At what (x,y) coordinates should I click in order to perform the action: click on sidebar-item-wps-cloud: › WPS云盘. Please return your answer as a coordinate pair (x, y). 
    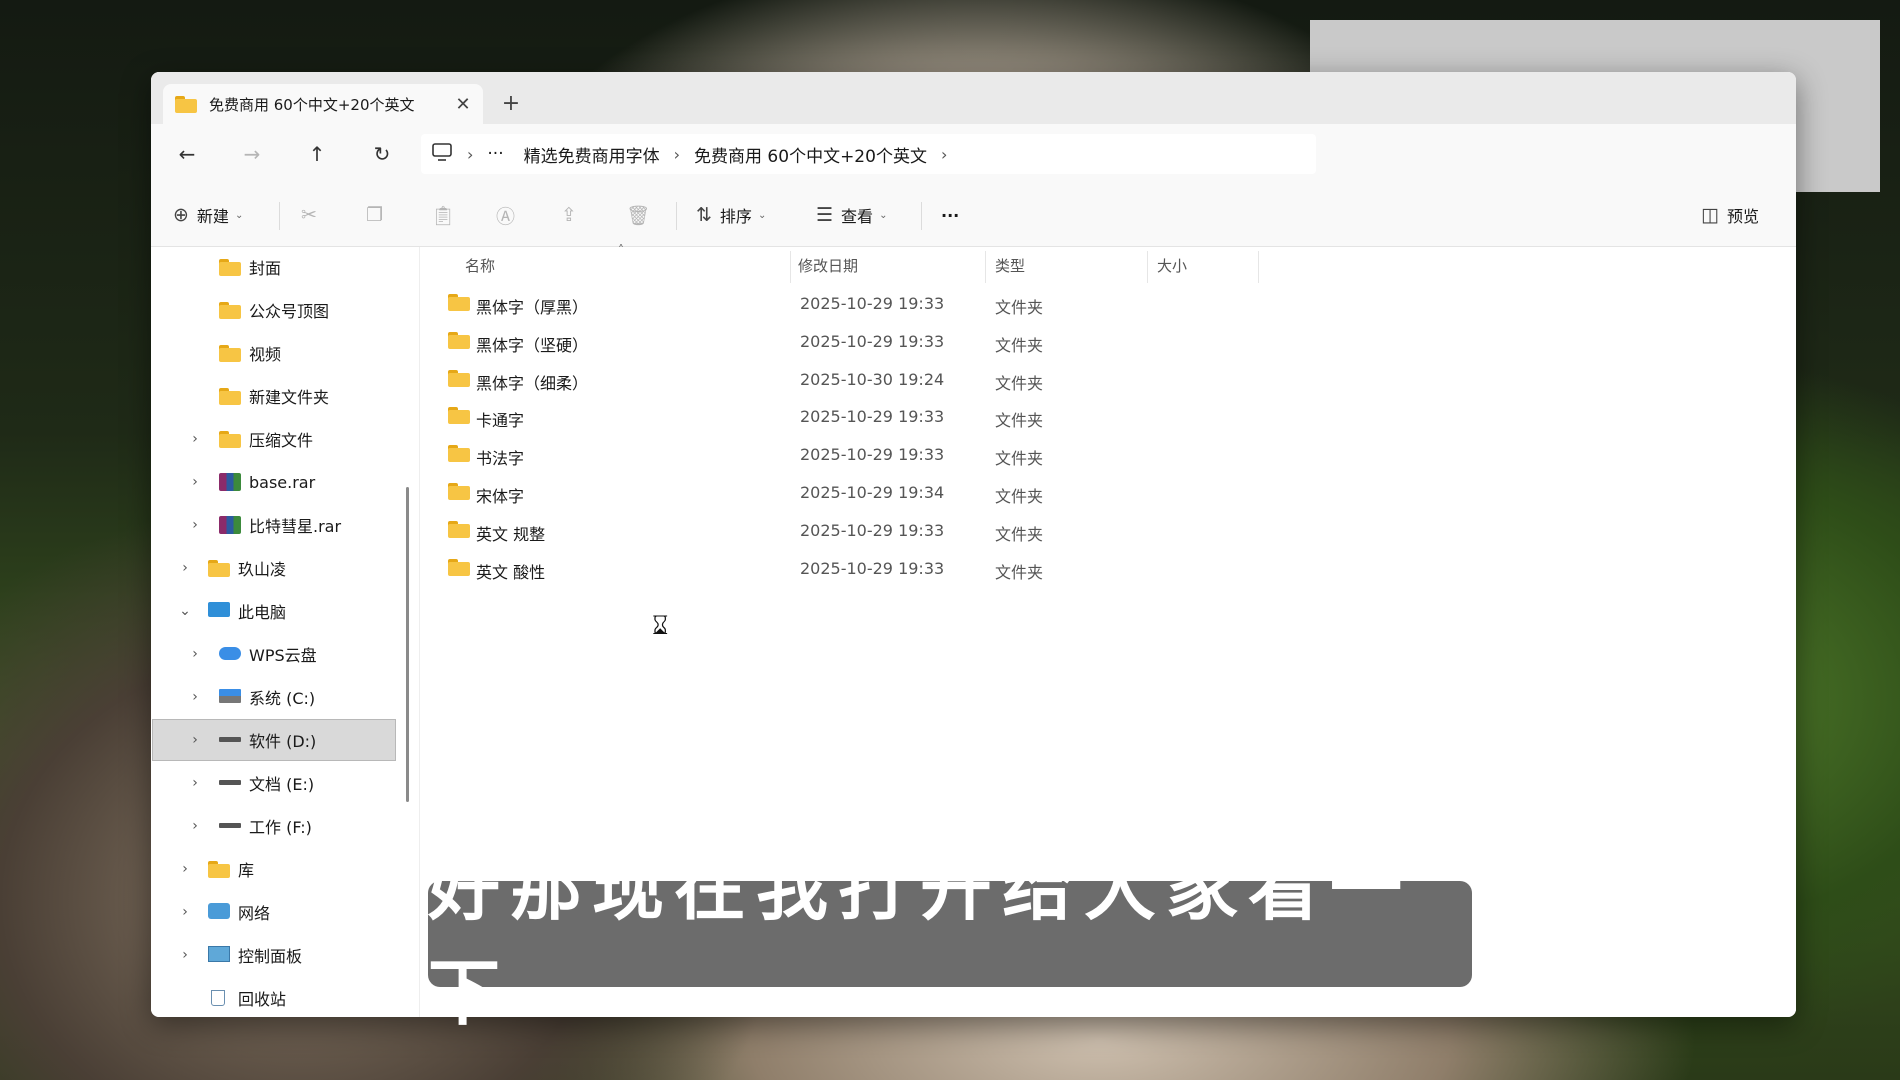
    Looking at the image, I should click on (274, 654).